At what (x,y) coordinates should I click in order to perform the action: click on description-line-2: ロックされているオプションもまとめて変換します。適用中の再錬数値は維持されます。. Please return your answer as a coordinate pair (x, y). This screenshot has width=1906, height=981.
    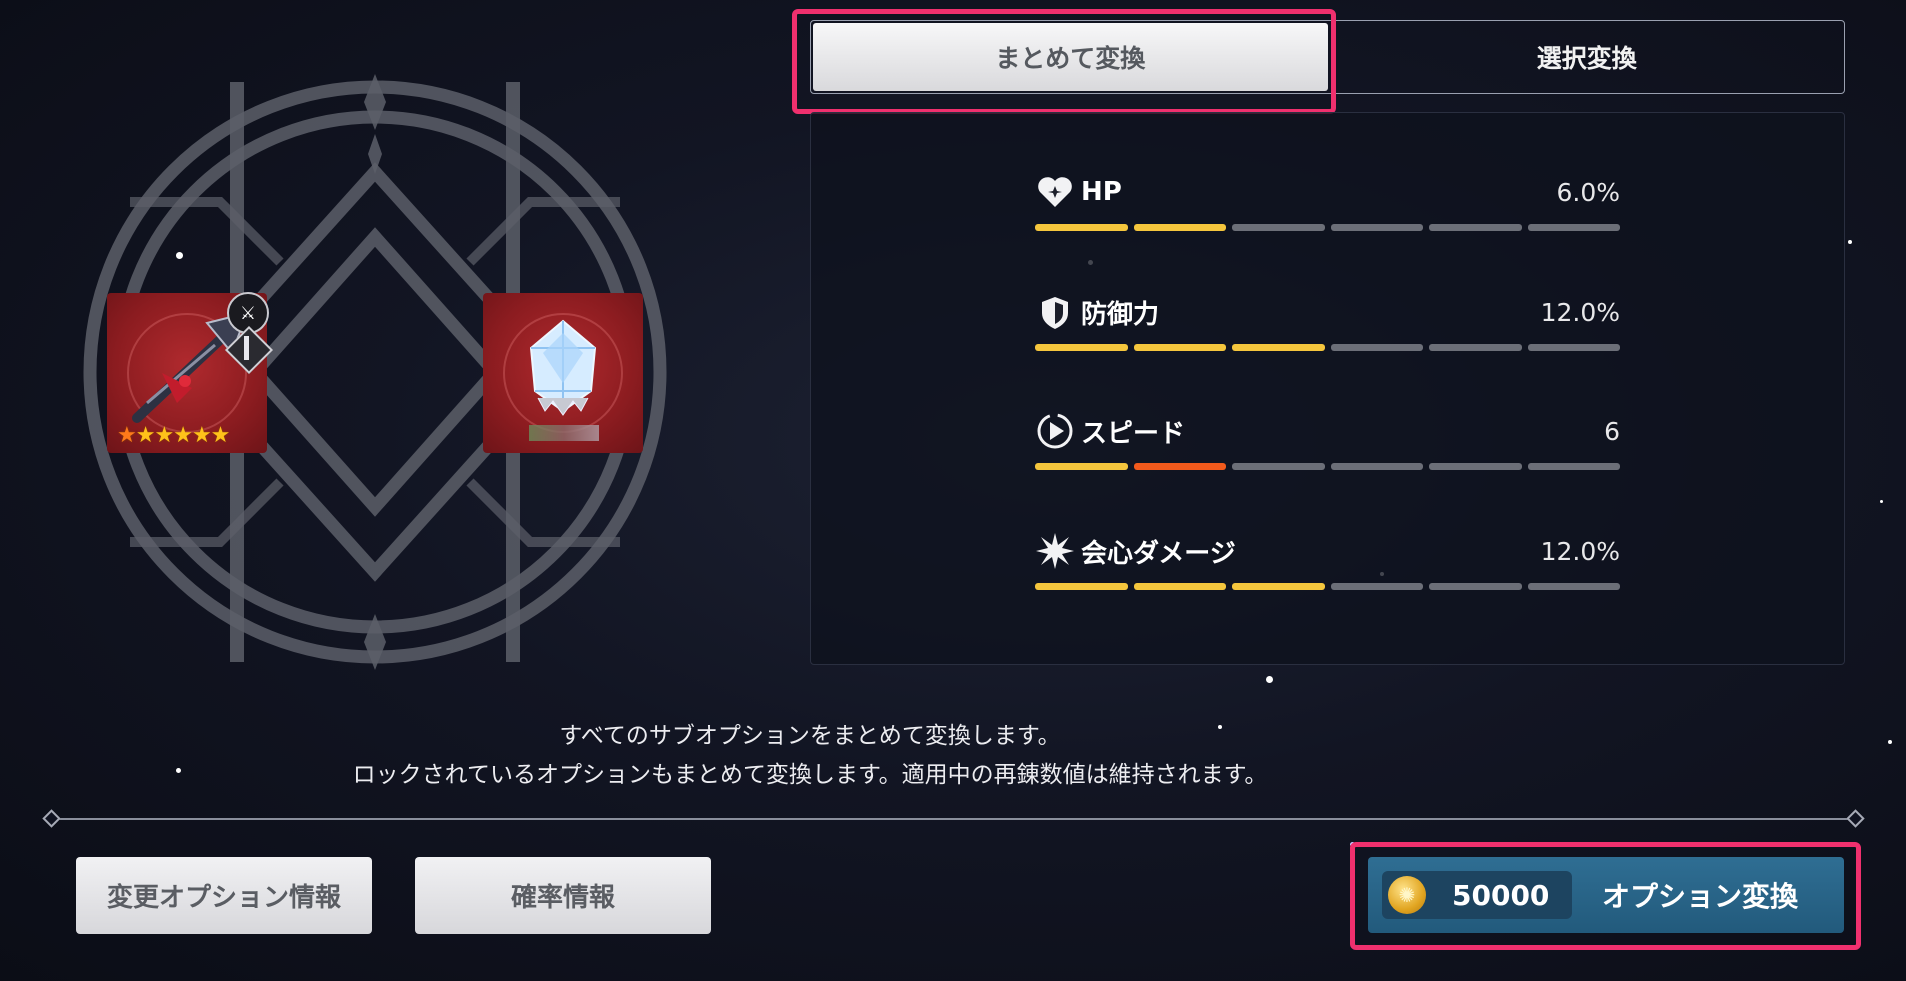
    Looking at the image, I should click on (810, 775).